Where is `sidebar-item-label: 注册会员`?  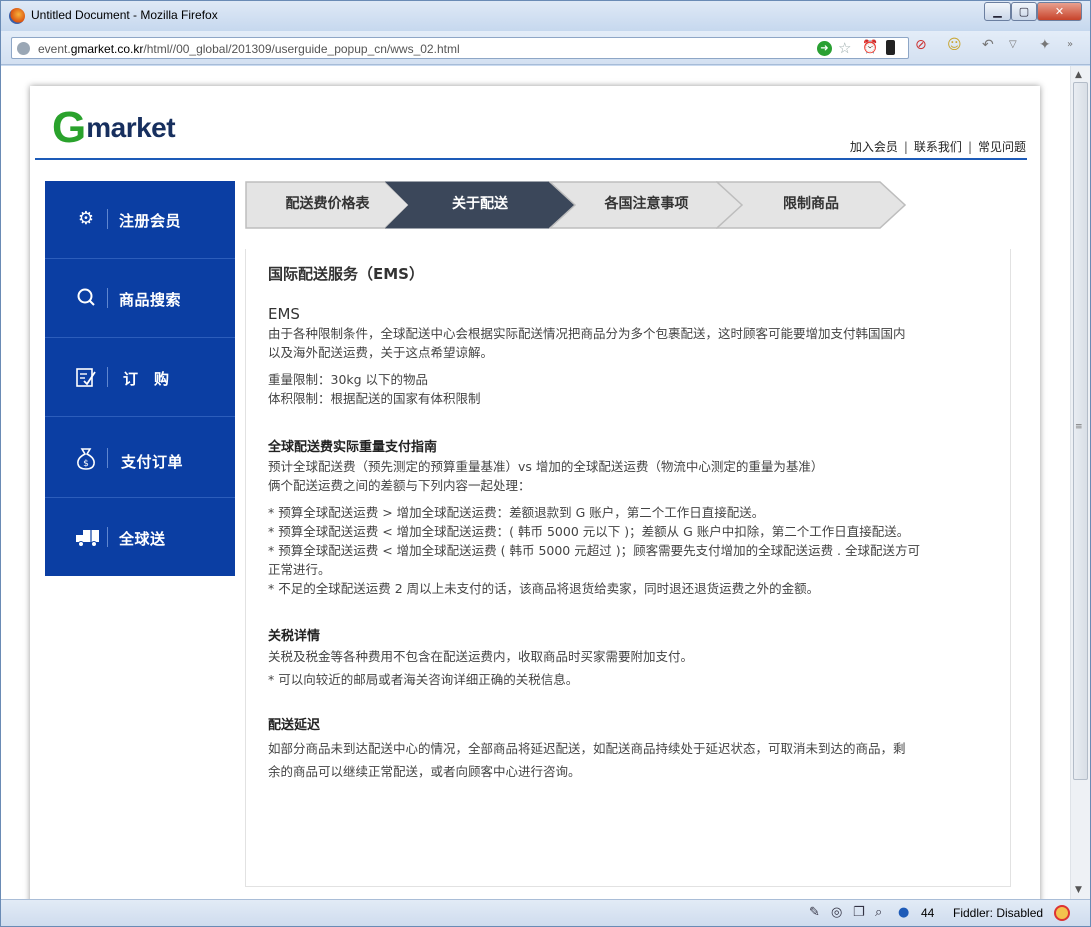 sidebar-item-label: 注册会员 is located at coordinates (150, 221).